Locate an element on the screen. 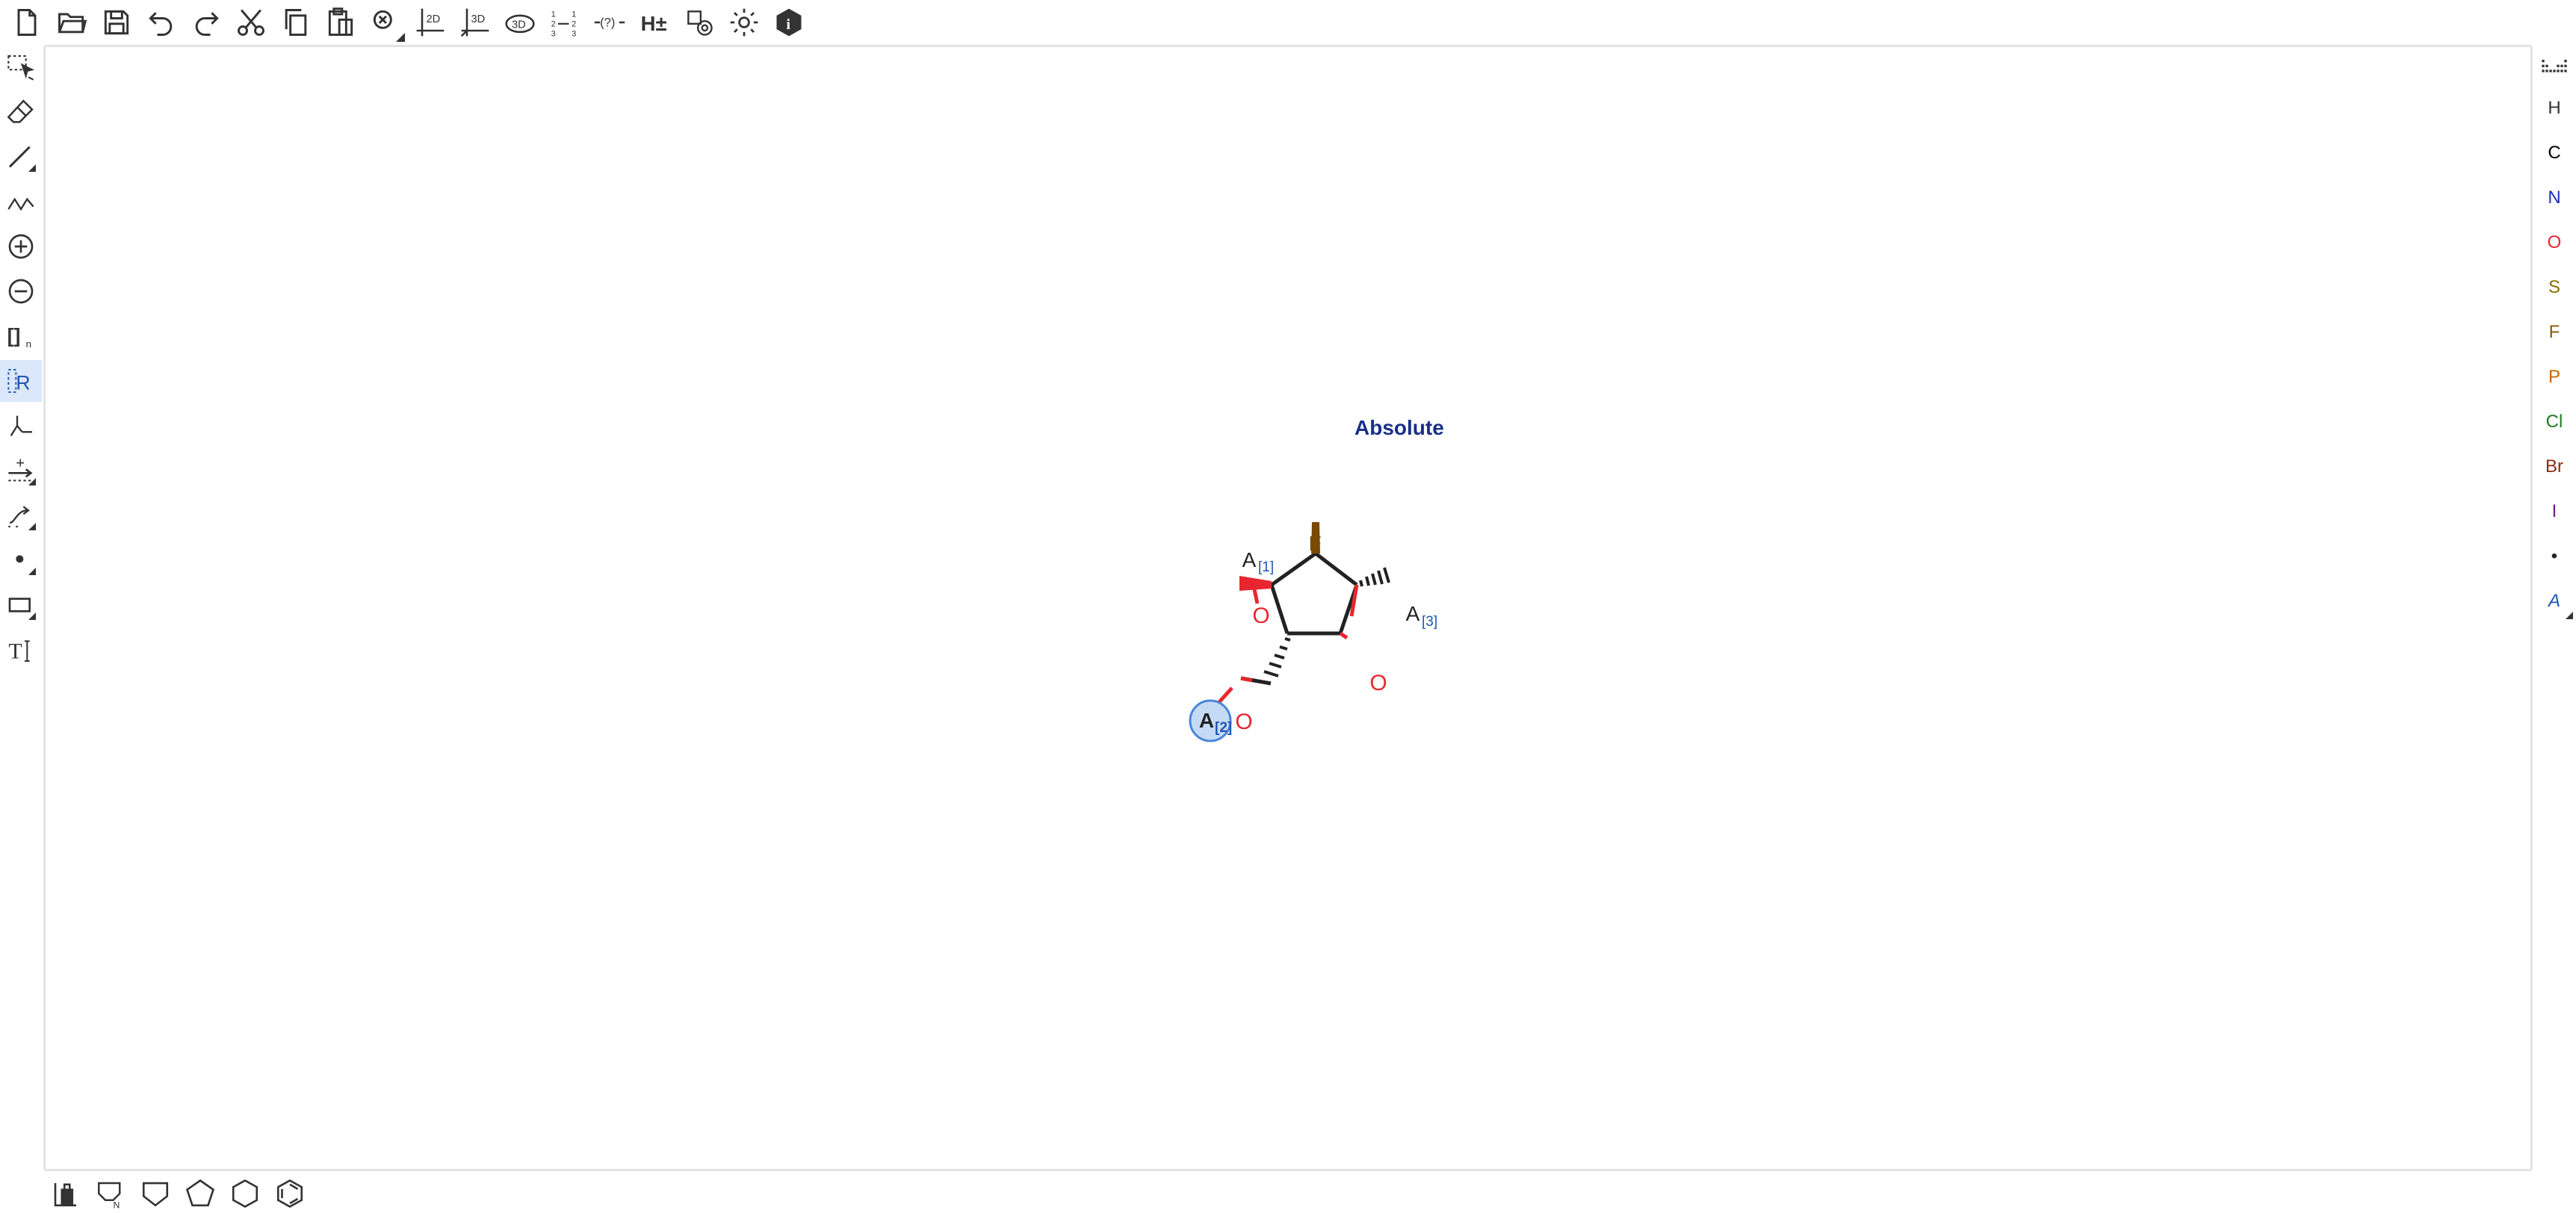  sgroup-tool: [] n is located at coordinates (21, 336).